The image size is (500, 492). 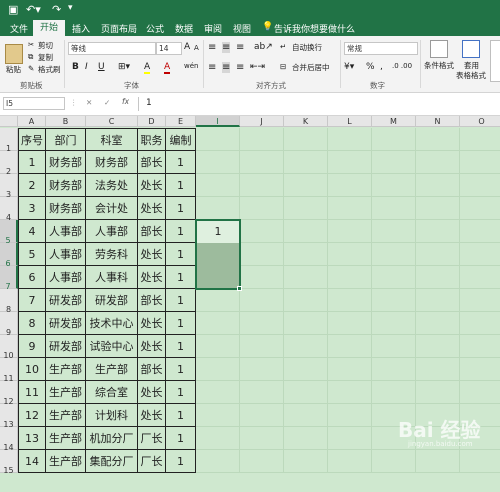 What do you see at coordinates (262, 121) in the screenshot?
I see `column-header: J` at bounding box center [262, 121].